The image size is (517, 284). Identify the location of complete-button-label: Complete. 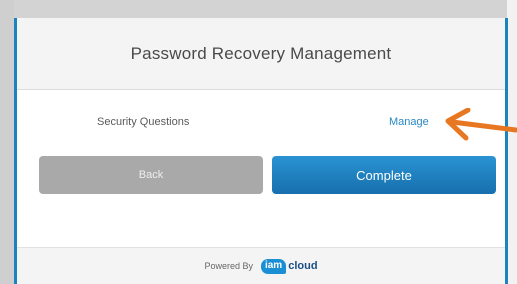
(384, 175).